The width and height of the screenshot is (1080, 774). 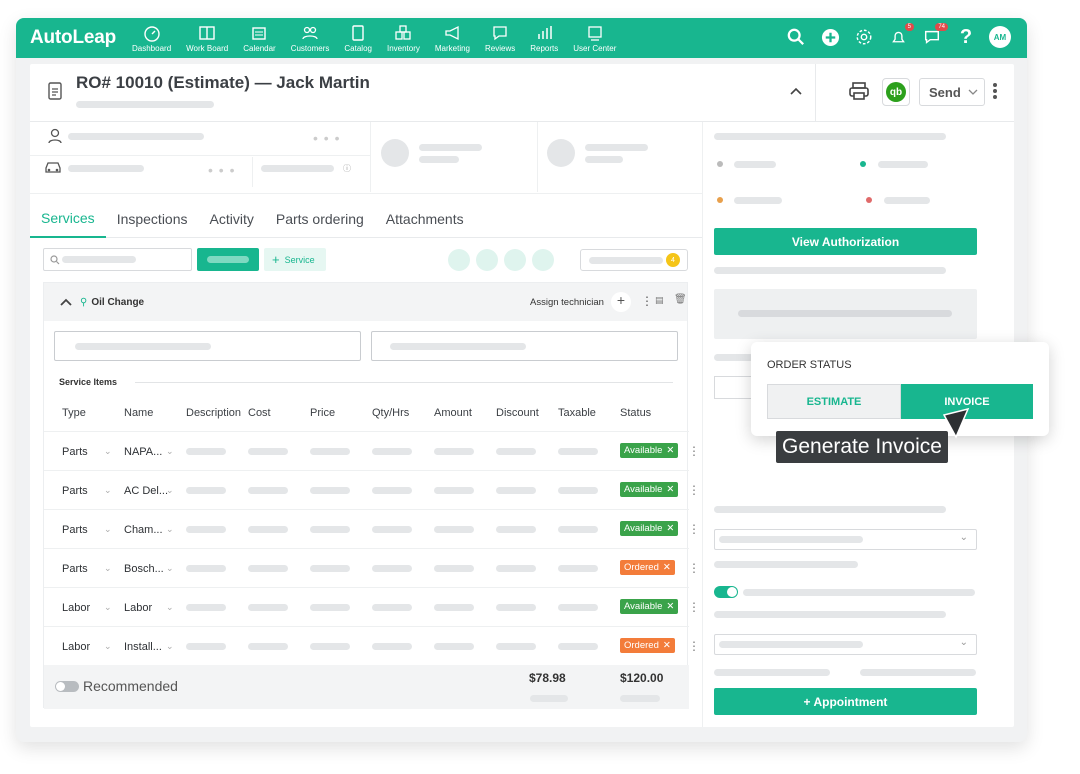 What do you see at coordinates (643, 528) in the screenshot?
I see `status-label: Available` at bounding box center [643, 528].